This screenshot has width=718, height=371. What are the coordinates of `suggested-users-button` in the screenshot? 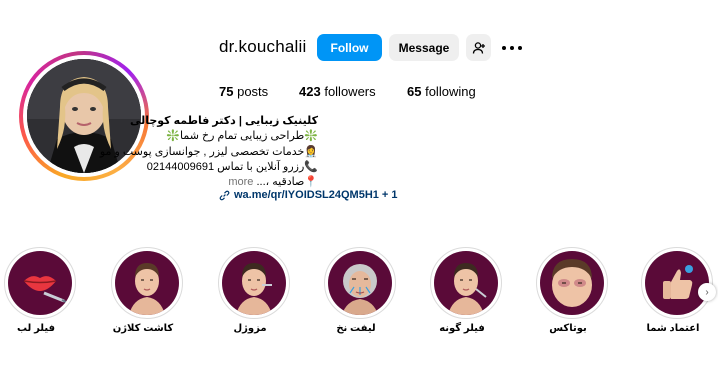 It's located at (478, 47).